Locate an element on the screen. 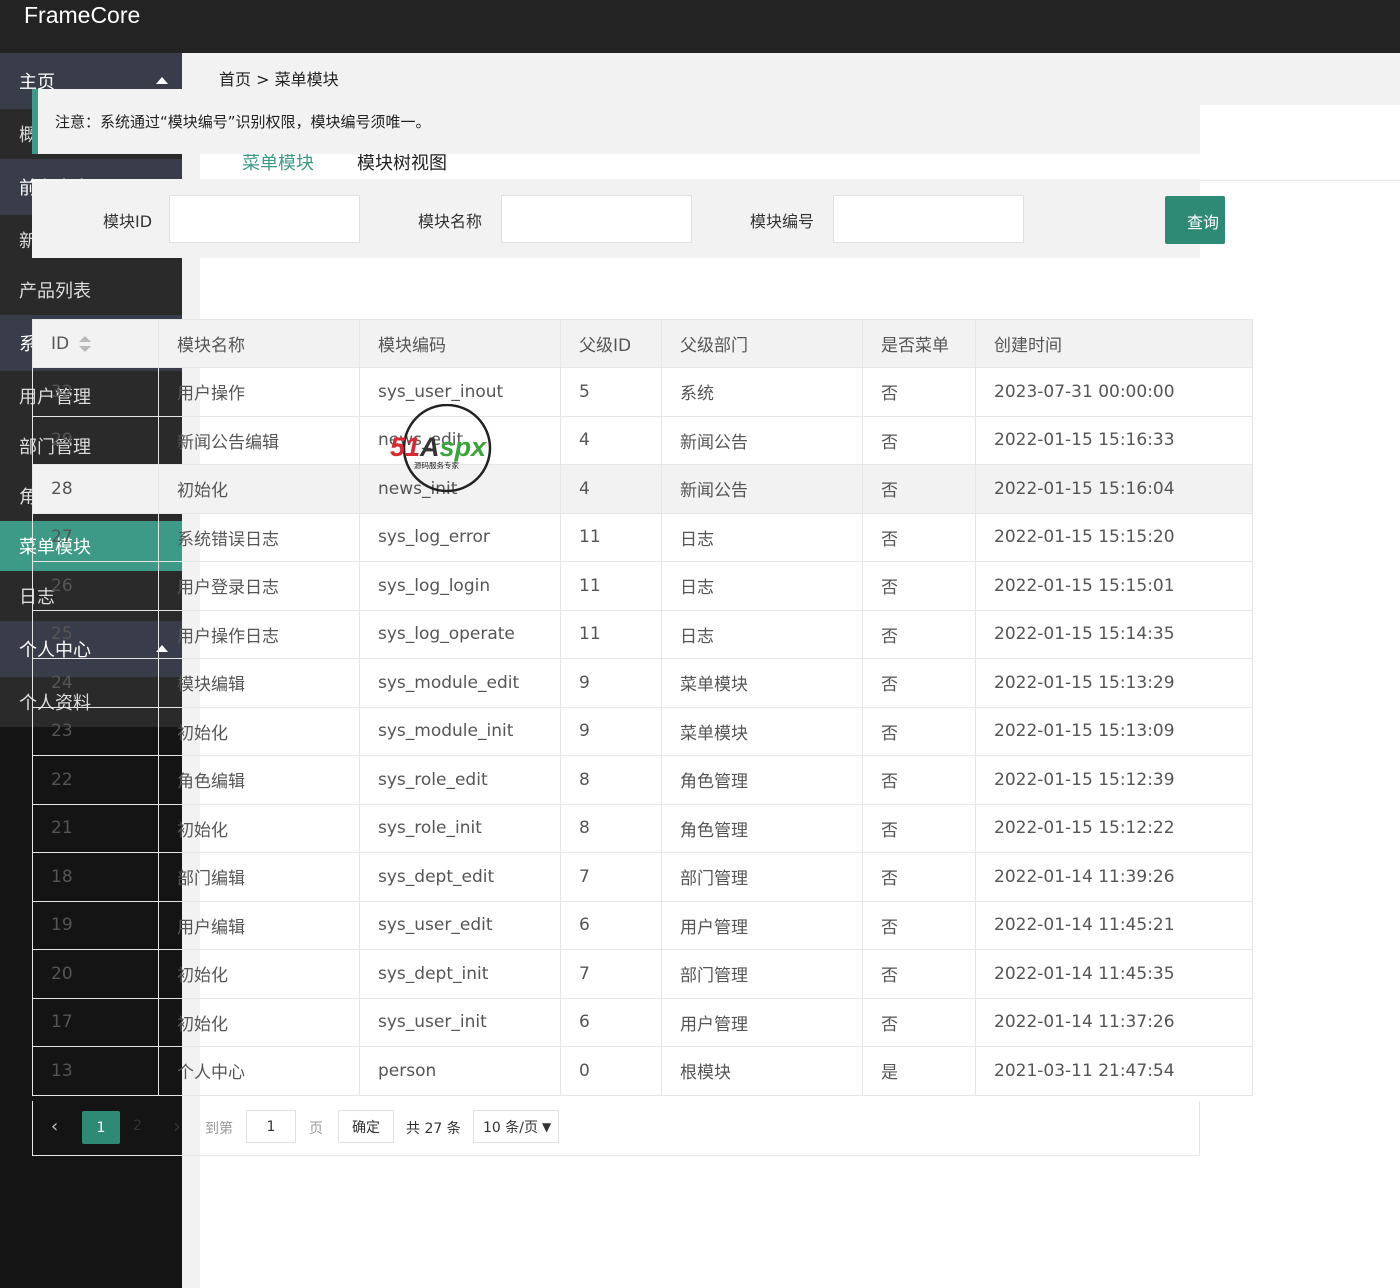 This screenshot has width=1400, height=1288. cell-created: 2022-01-15 15:13:29 is located at coordinates (1114, 683).